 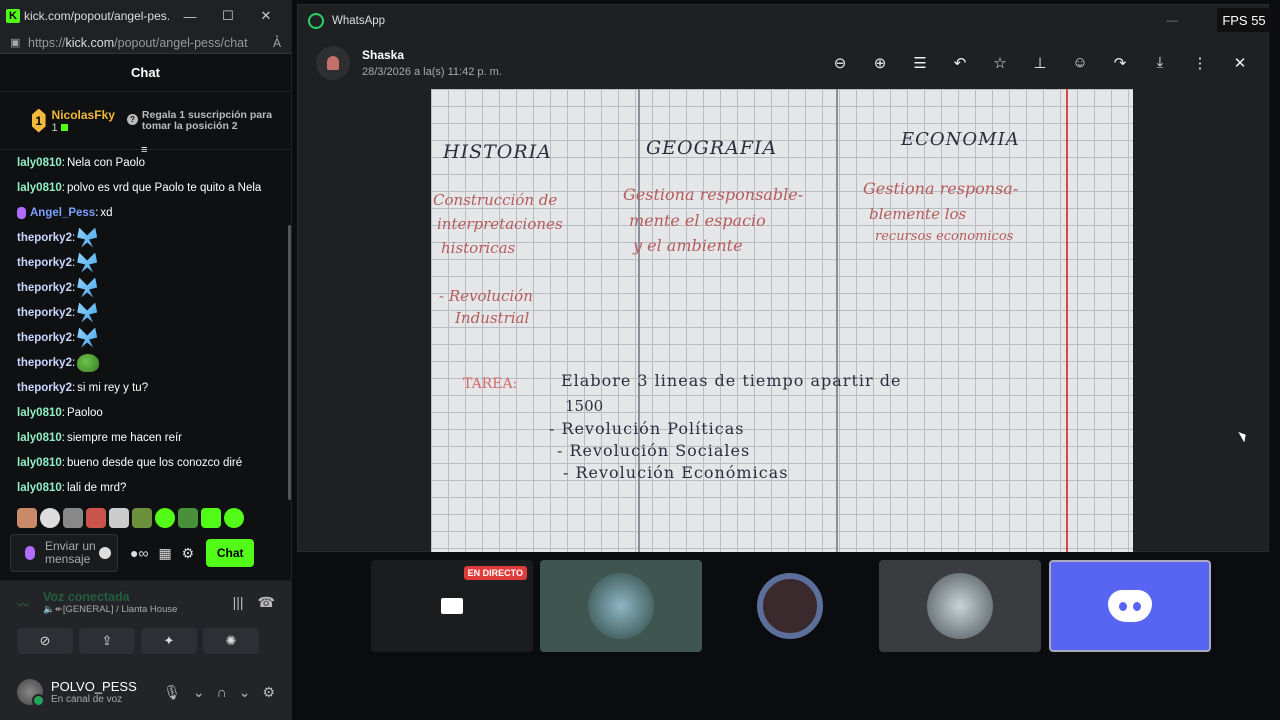 What do you see at coordinates (277, 43) in the screenshot?
I see `reader-mode-icon: A͛` at bounding box center [277, 43].